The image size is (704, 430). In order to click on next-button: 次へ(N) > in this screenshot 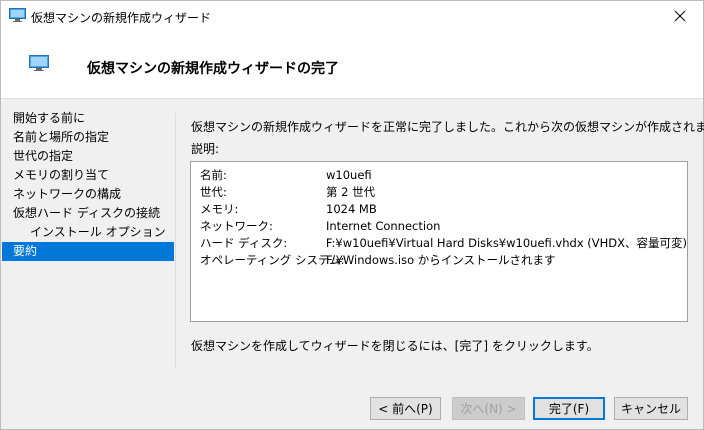, I will do `click(488, 408)`.